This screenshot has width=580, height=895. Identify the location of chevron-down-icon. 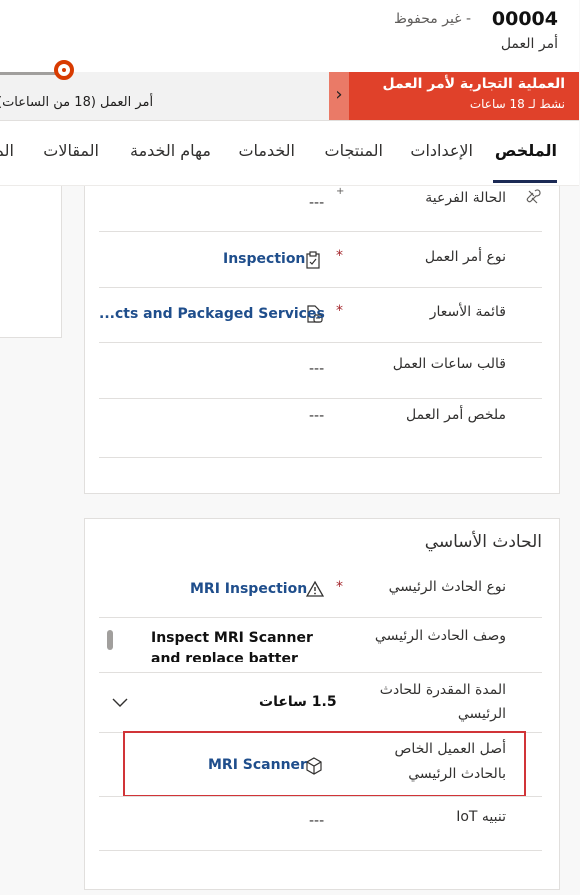
(121, 703).